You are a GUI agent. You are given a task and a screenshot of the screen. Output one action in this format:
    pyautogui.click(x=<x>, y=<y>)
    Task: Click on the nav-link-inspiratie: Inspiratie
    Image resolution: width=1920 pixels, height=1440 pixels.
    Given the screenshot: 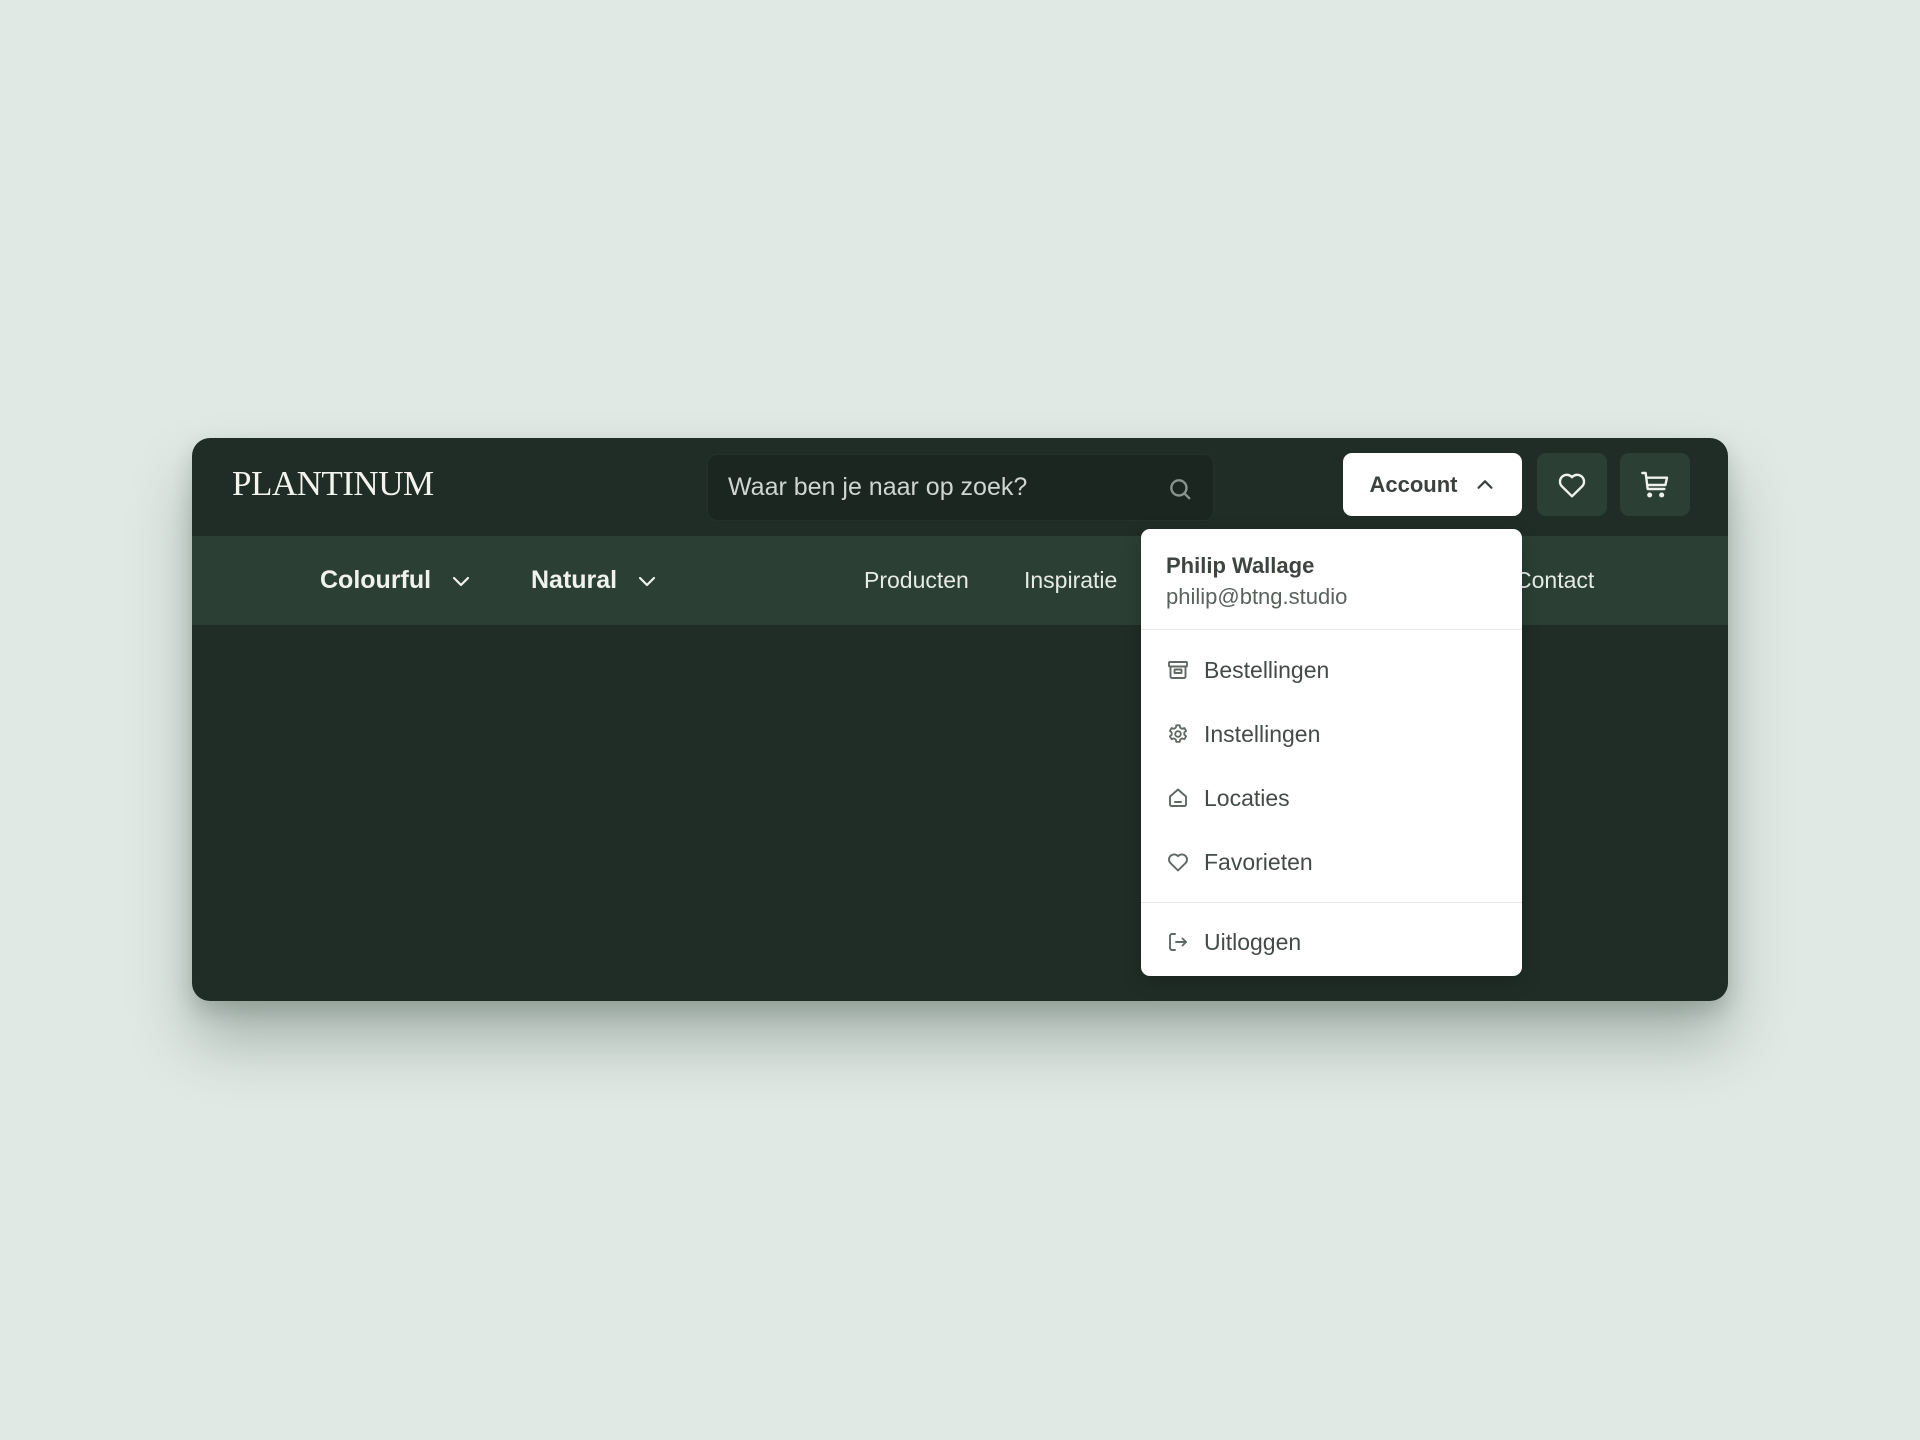 What is the action you would take?
    pyautogui.click(x=1070, y=580)
    